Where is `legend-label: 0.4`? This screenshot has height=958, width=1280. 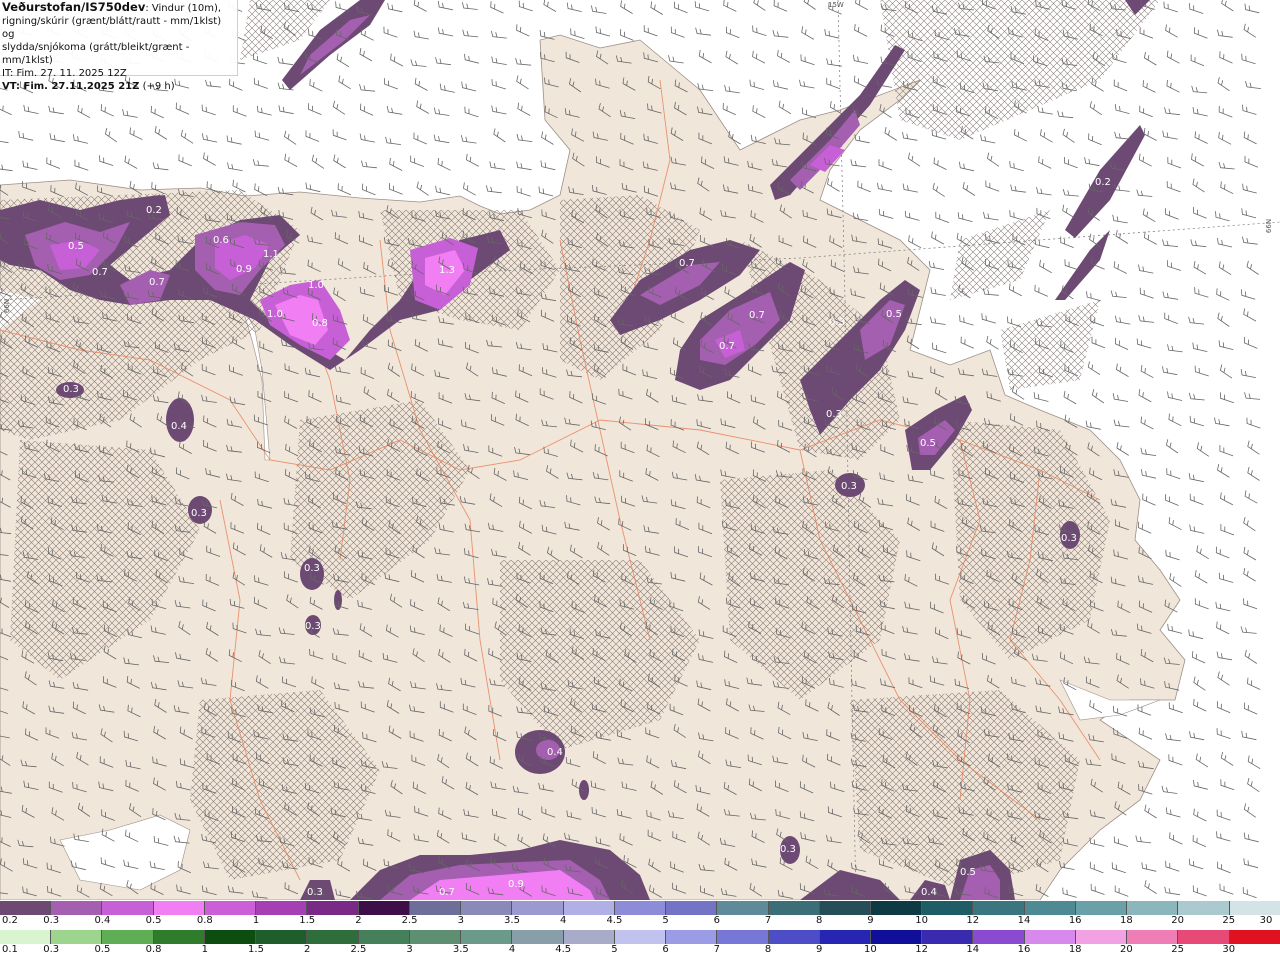 legend-label: 0.4 is located at coordinates (102, 920).